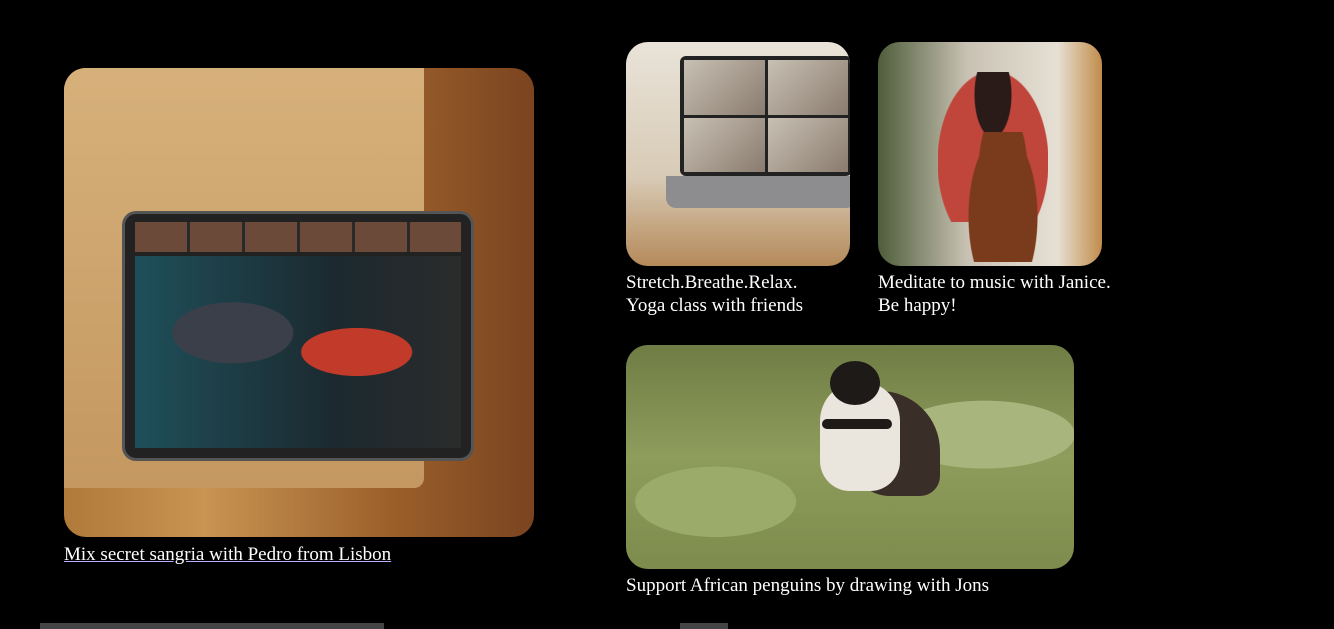 The height and width of the screenshot is (629, 1334). Describe the element at coordinates (704, 626) in the screenshot. I see `scroll-indicator-right` at that location.